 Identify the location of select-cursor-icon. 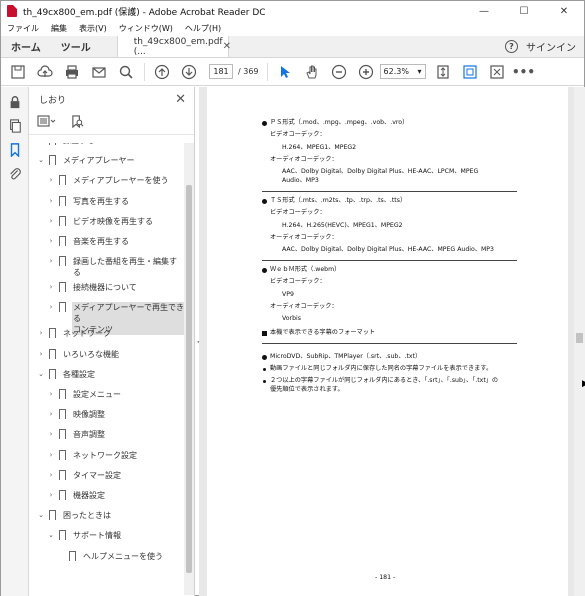
(285, 72).